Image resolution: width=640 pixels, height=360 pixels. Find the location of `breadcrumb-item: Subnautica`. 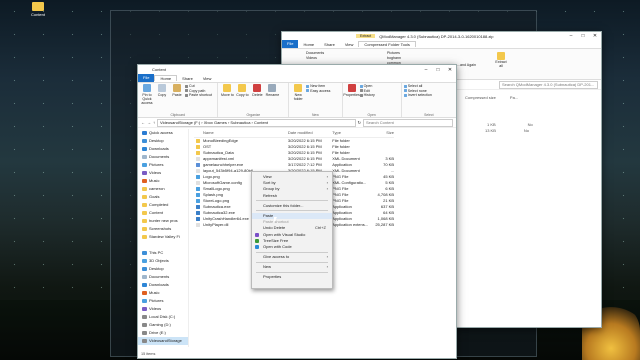

breadcrumb-item: Subnautica is located at coordinates (240, 122).